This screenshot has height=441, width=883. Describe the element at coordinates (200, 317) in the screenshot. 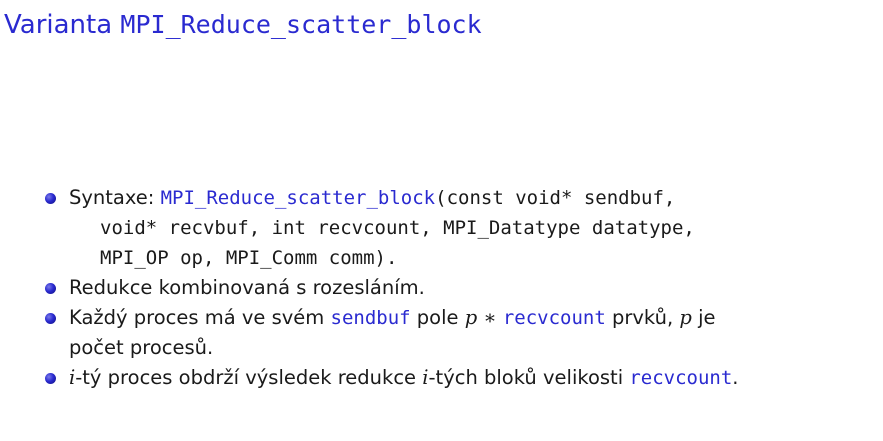

I see `sendbuf-text-1: Každý proces má ve svém` at that location.